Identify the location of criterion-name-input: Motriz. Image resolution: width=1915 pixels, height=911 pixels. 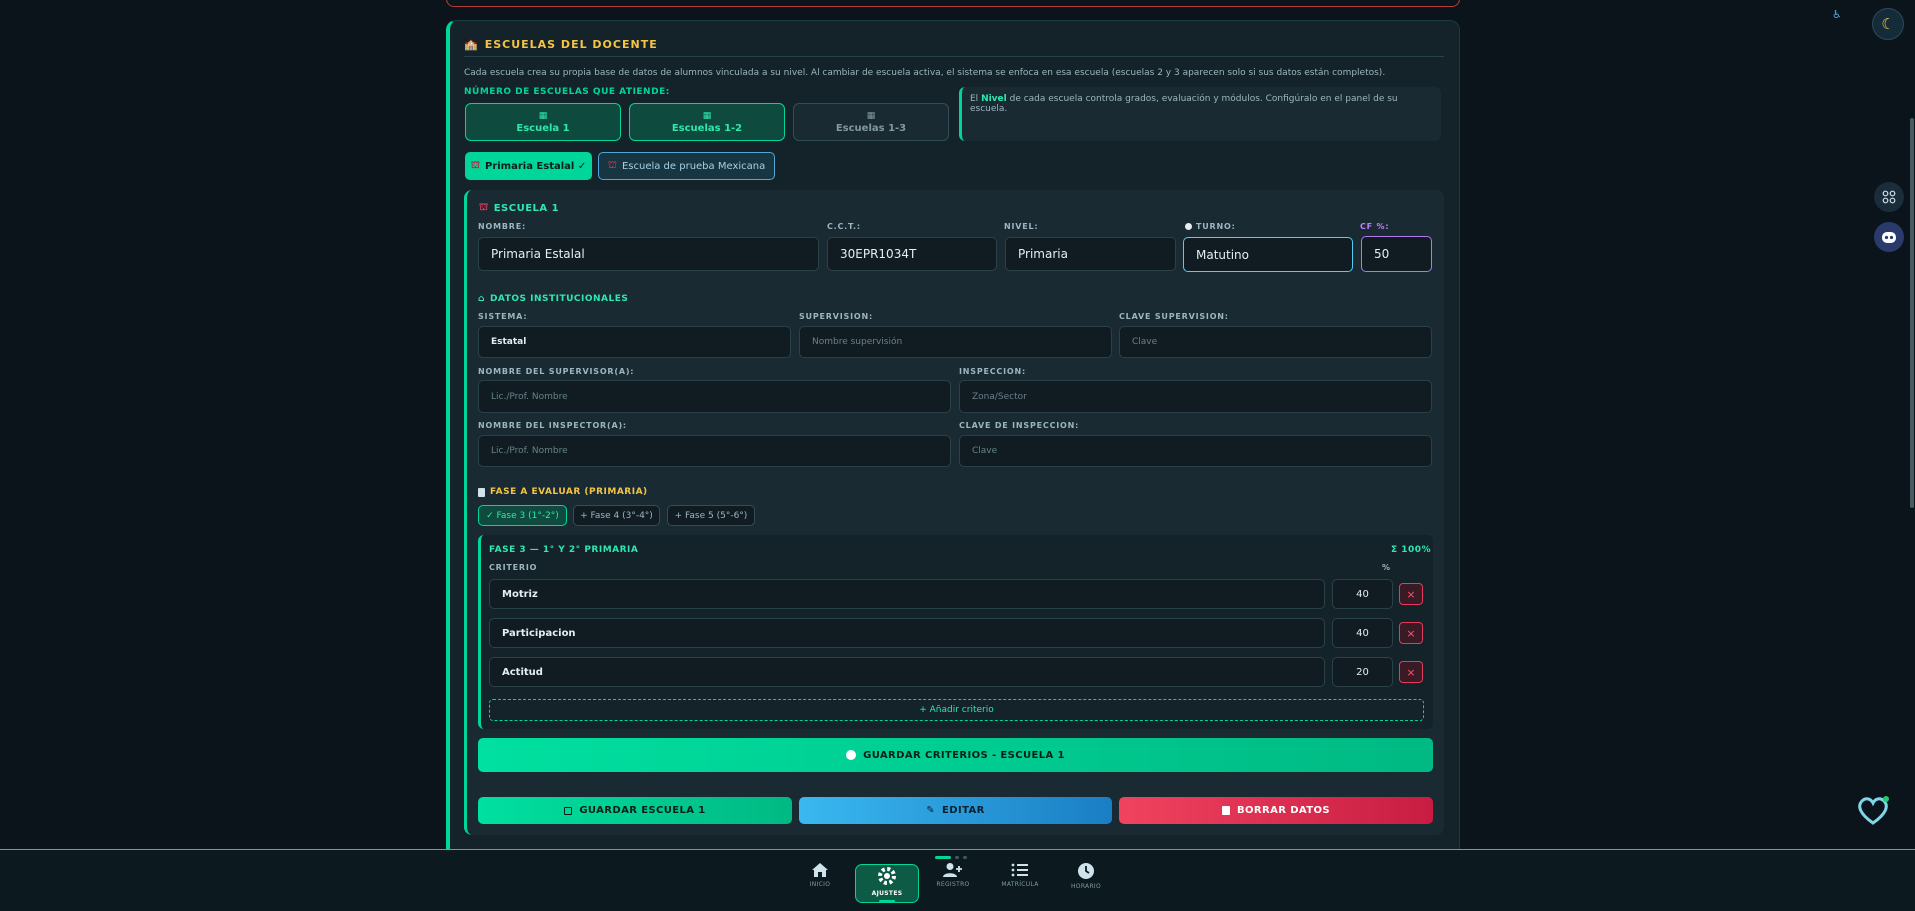
(907, 594).